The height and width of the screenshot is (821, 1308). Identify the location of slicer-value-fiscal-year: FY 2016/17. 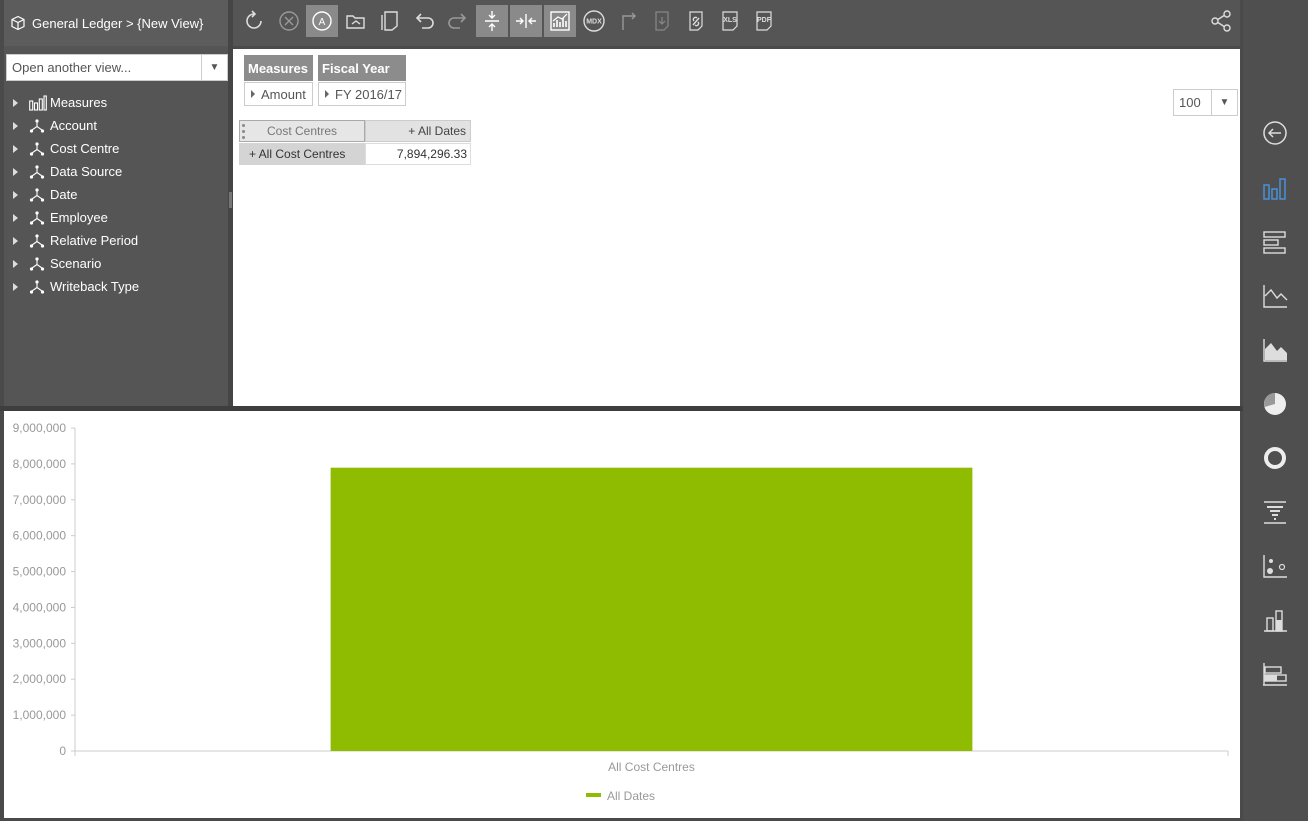
(362, 94).